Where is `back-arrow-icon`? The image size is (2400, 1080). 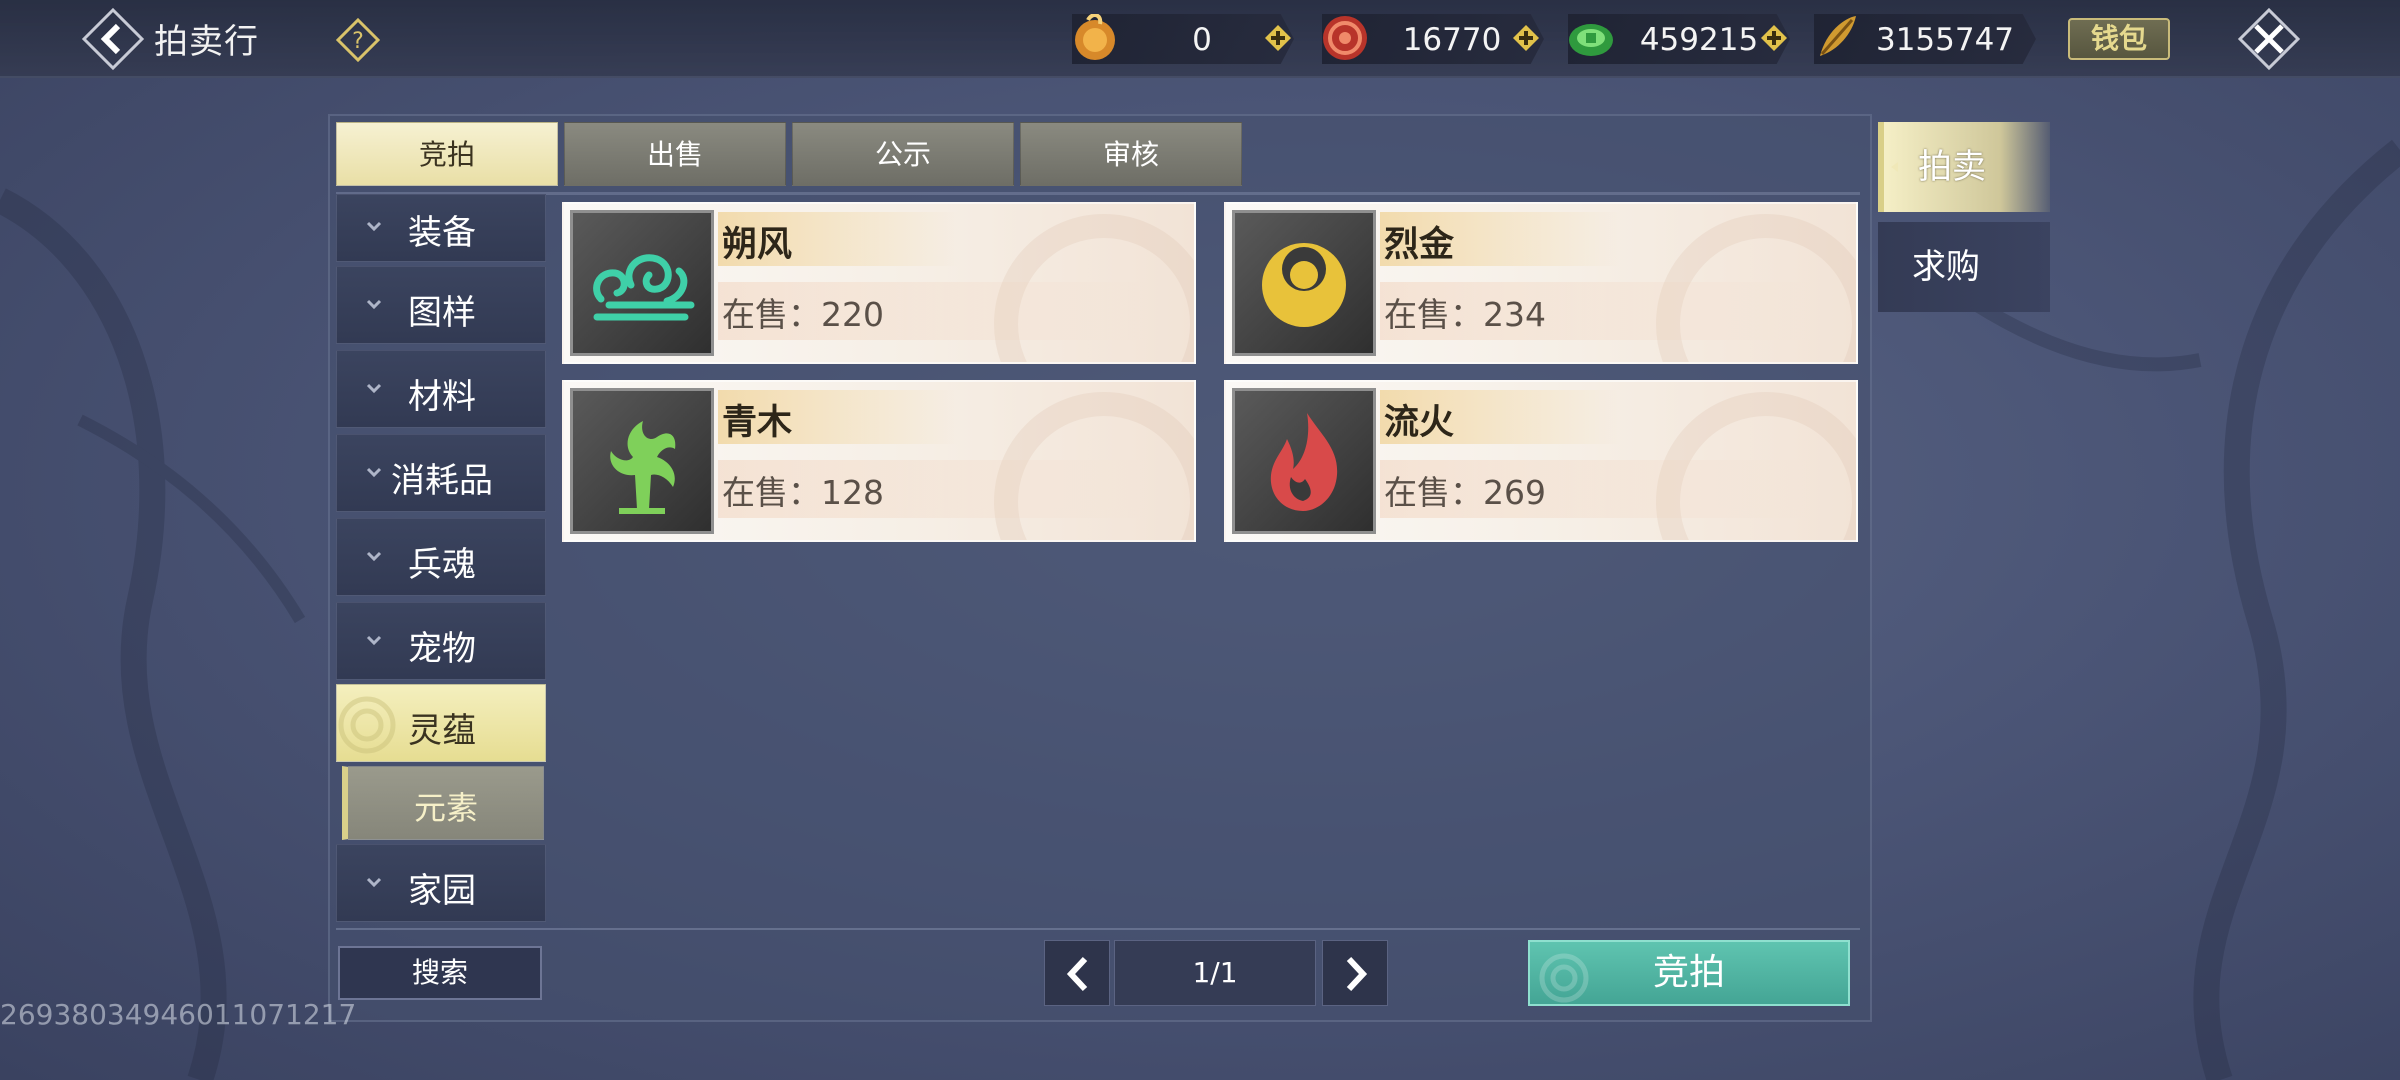 back-arrow-icon is located at coordinates (113, 39).